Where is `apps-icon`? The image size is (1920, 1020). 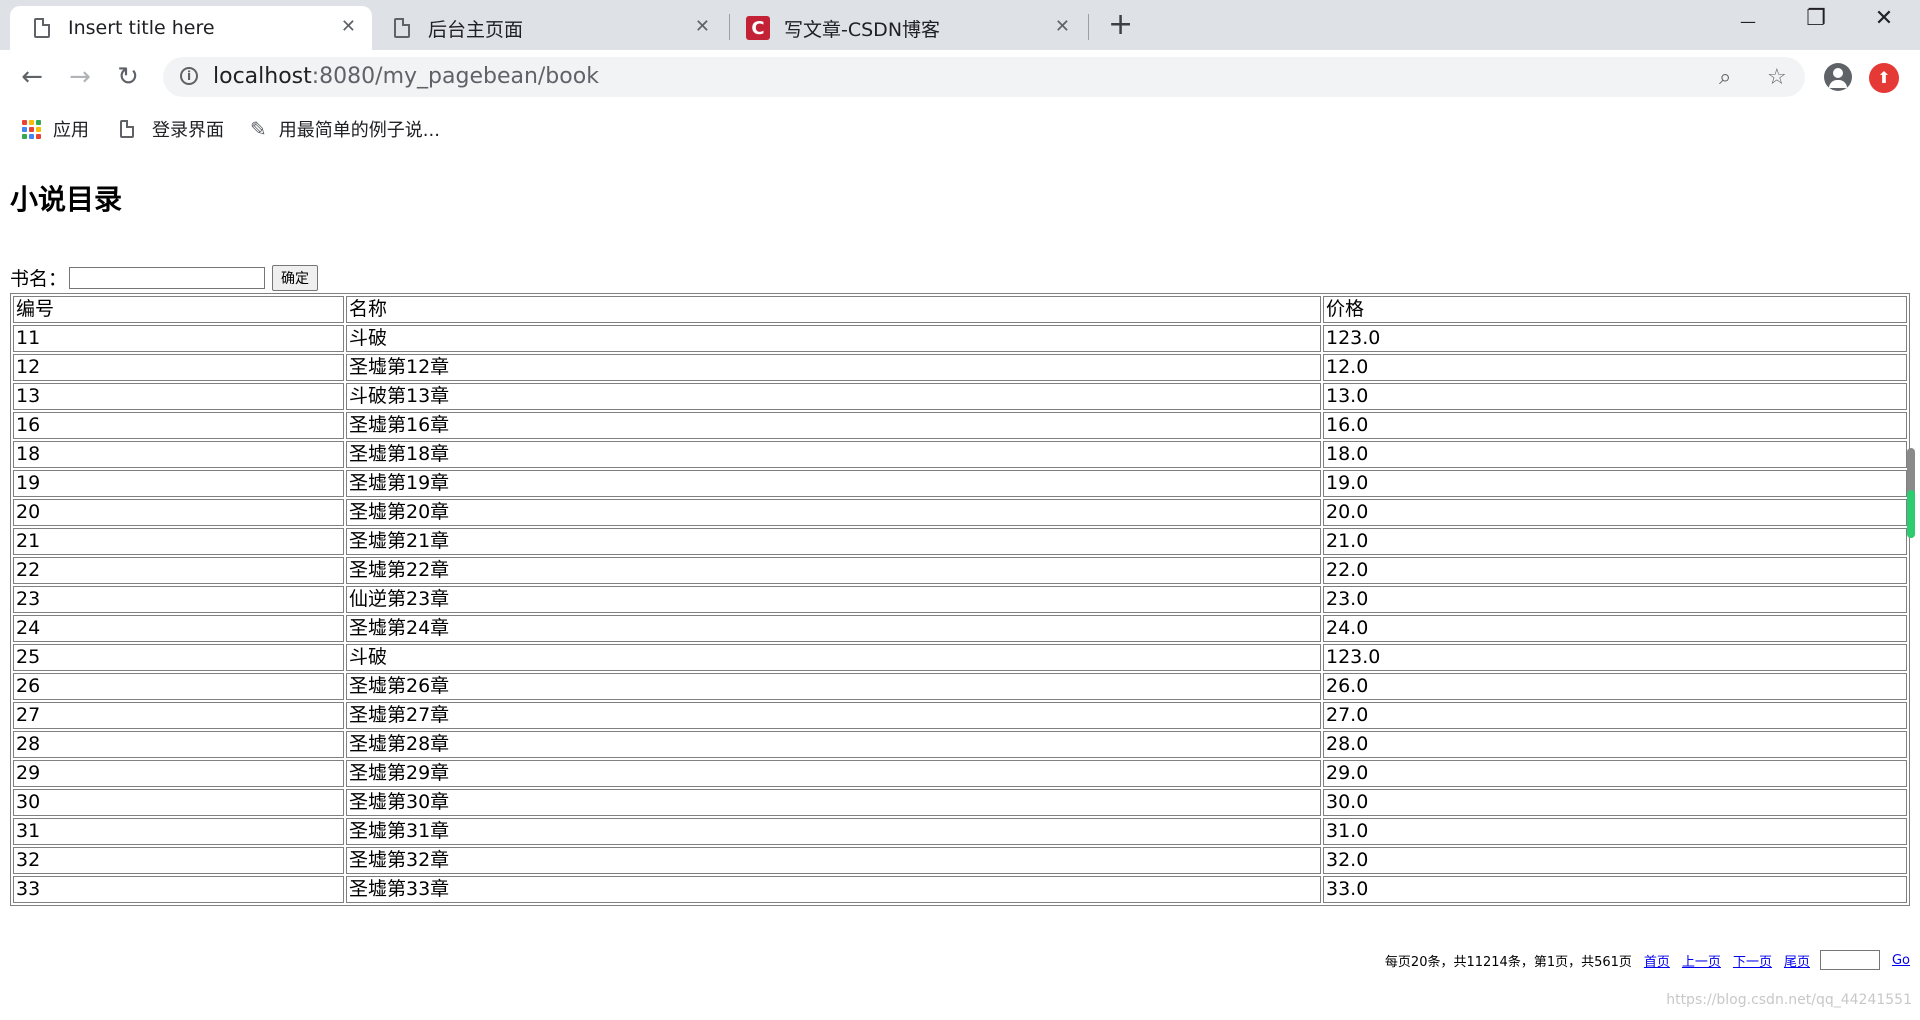
apps-icon is located at coordinates (31, 129).